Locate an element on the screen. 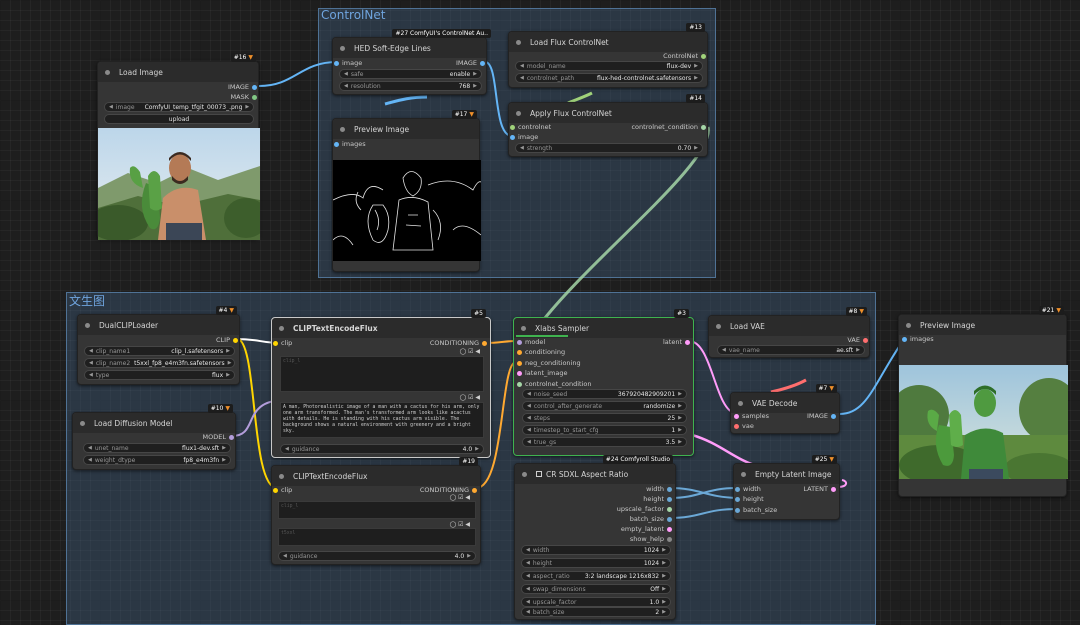  widget-clip-name1: ◀ clip_name1 clip_l.safetensors ▶ is located at coordinates (159, 351).